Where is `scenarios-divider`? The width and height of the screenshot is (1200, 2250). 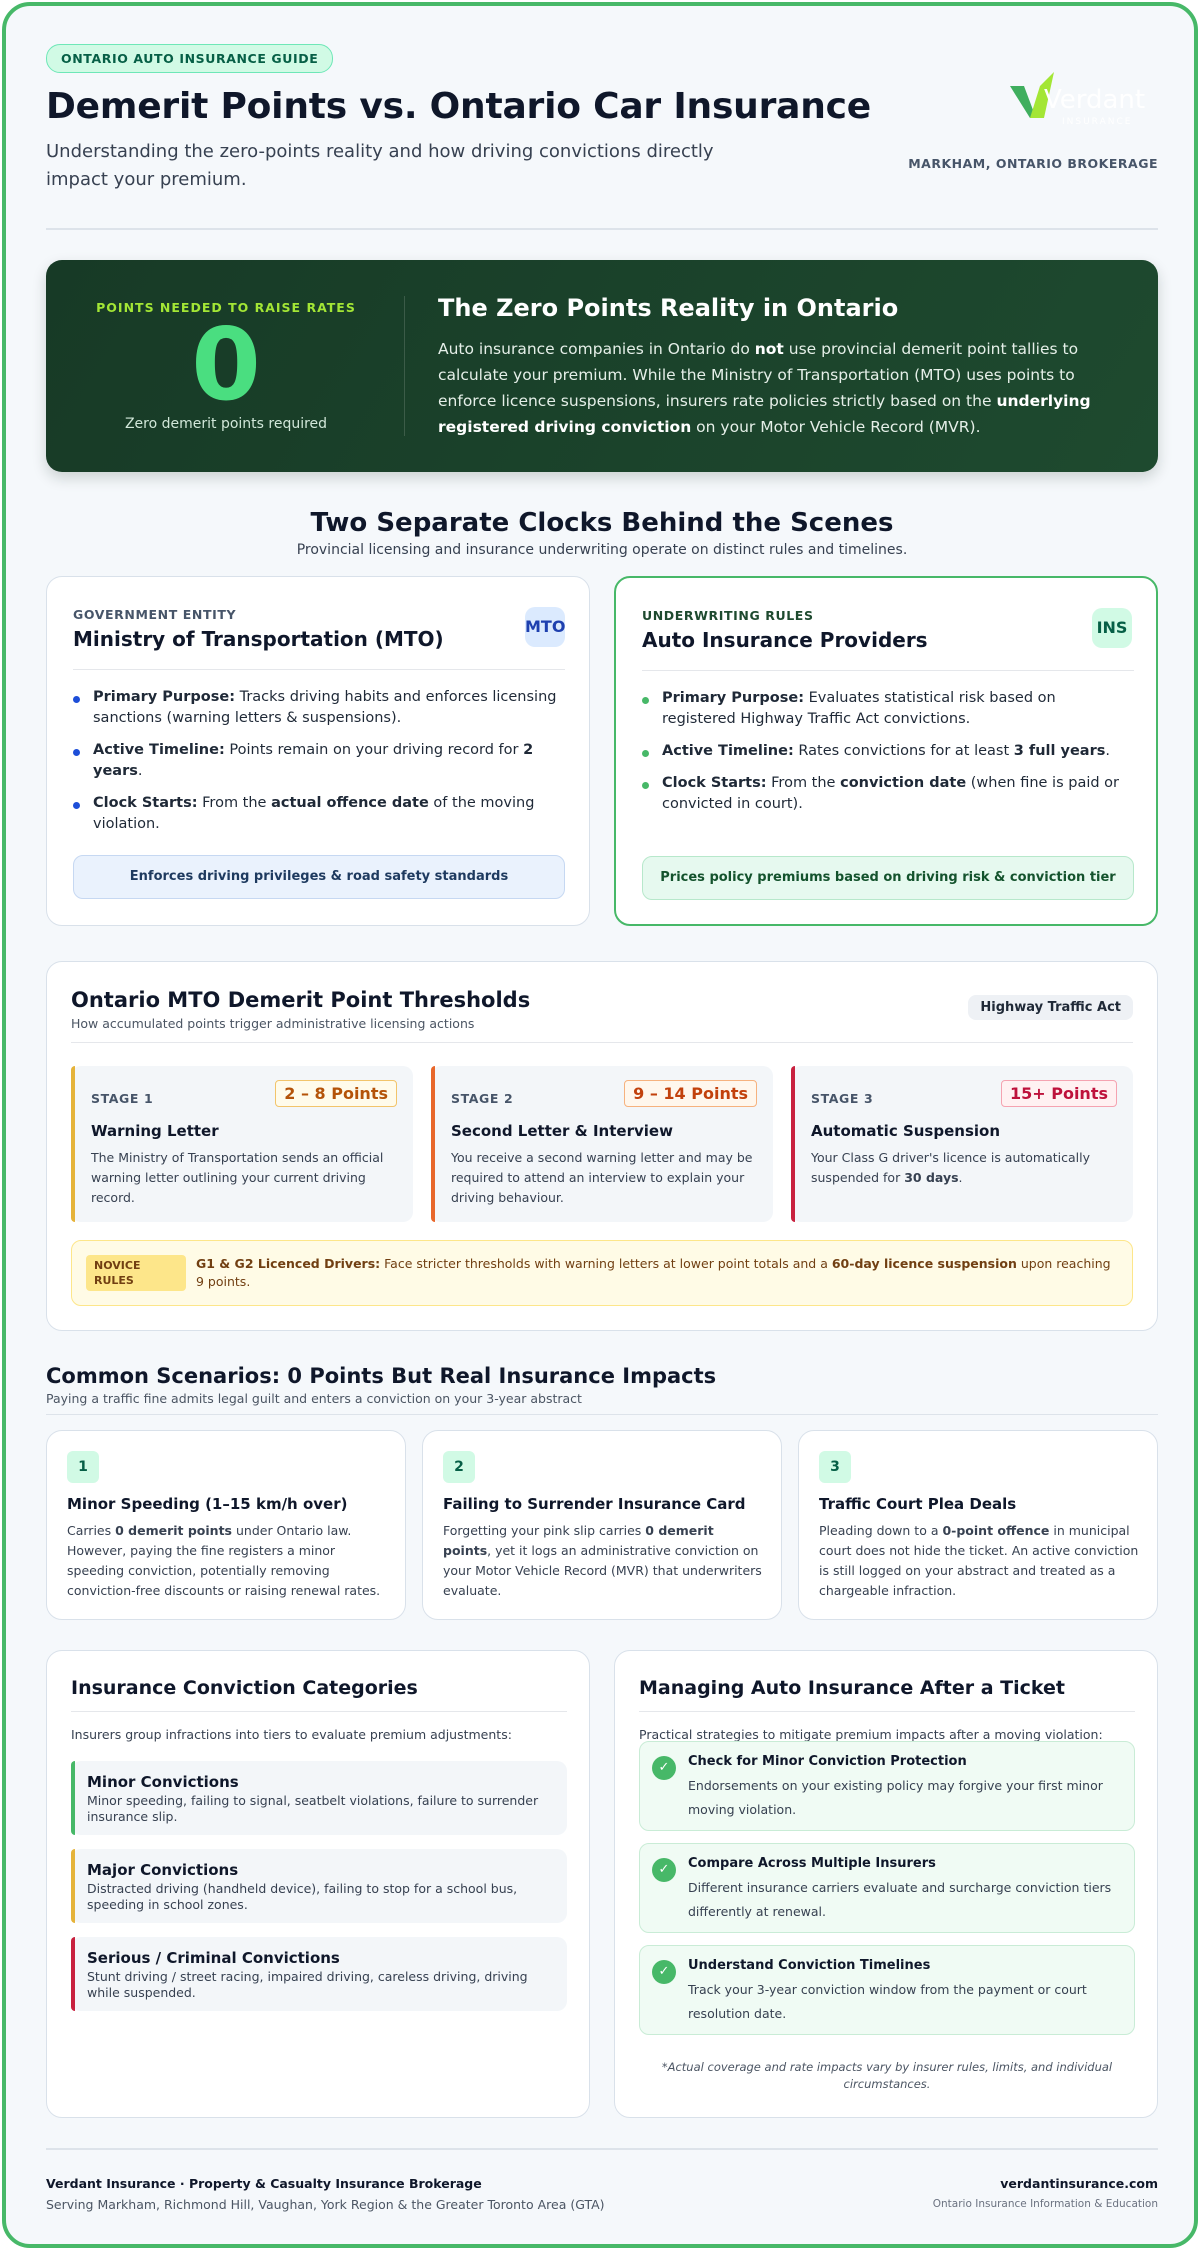
scenarios-divider is located at coordinates (602, 1414).